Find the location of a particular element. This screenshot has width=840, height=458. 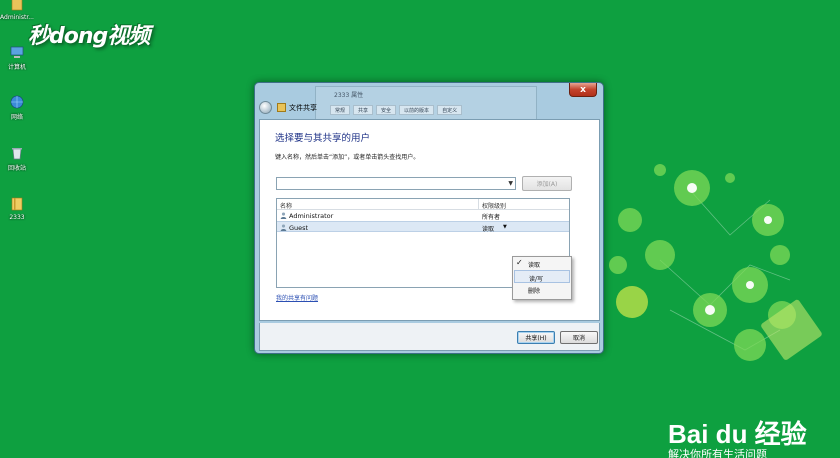

menu-item-label: 删除 is located at coordinates (534, 291).